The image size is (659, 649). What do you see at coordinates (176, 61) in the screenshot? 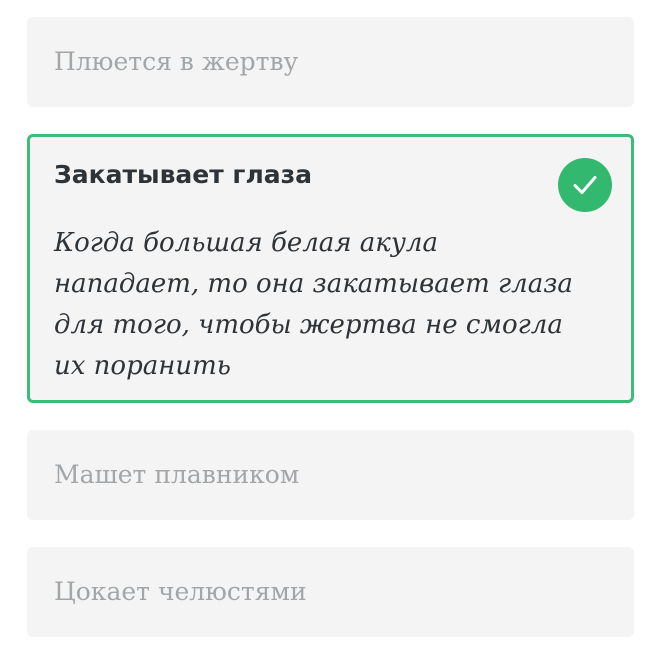
I see `answer-option-label: Плюется в жертву` at bounding box center [176, 61].